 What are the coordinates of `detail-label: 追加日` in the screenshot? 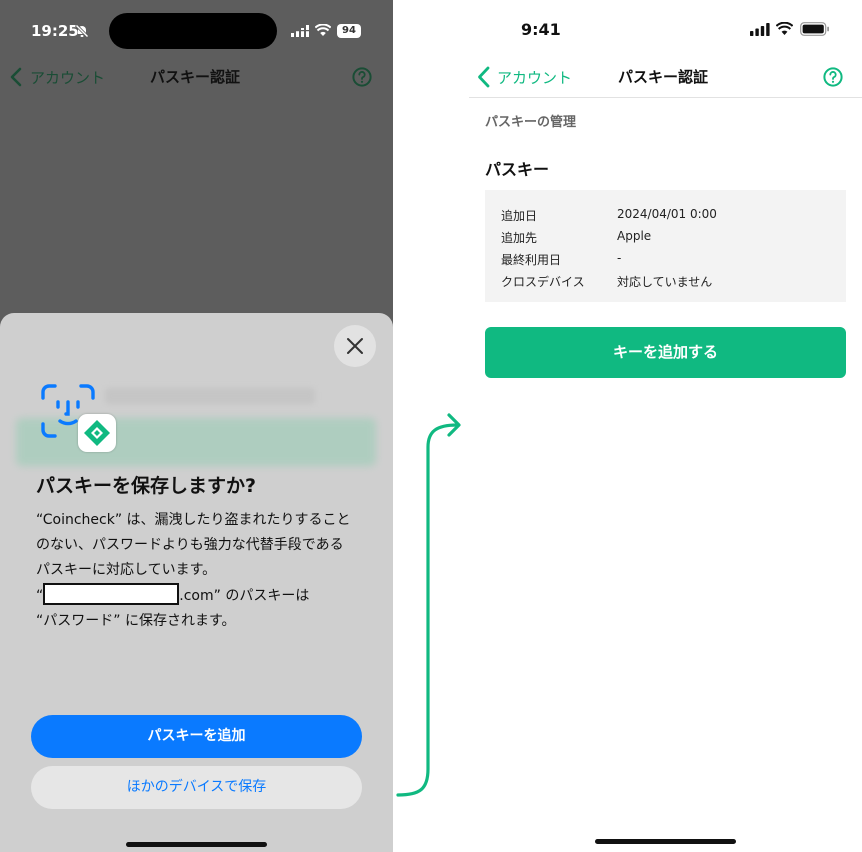 It's located at (519, 216).